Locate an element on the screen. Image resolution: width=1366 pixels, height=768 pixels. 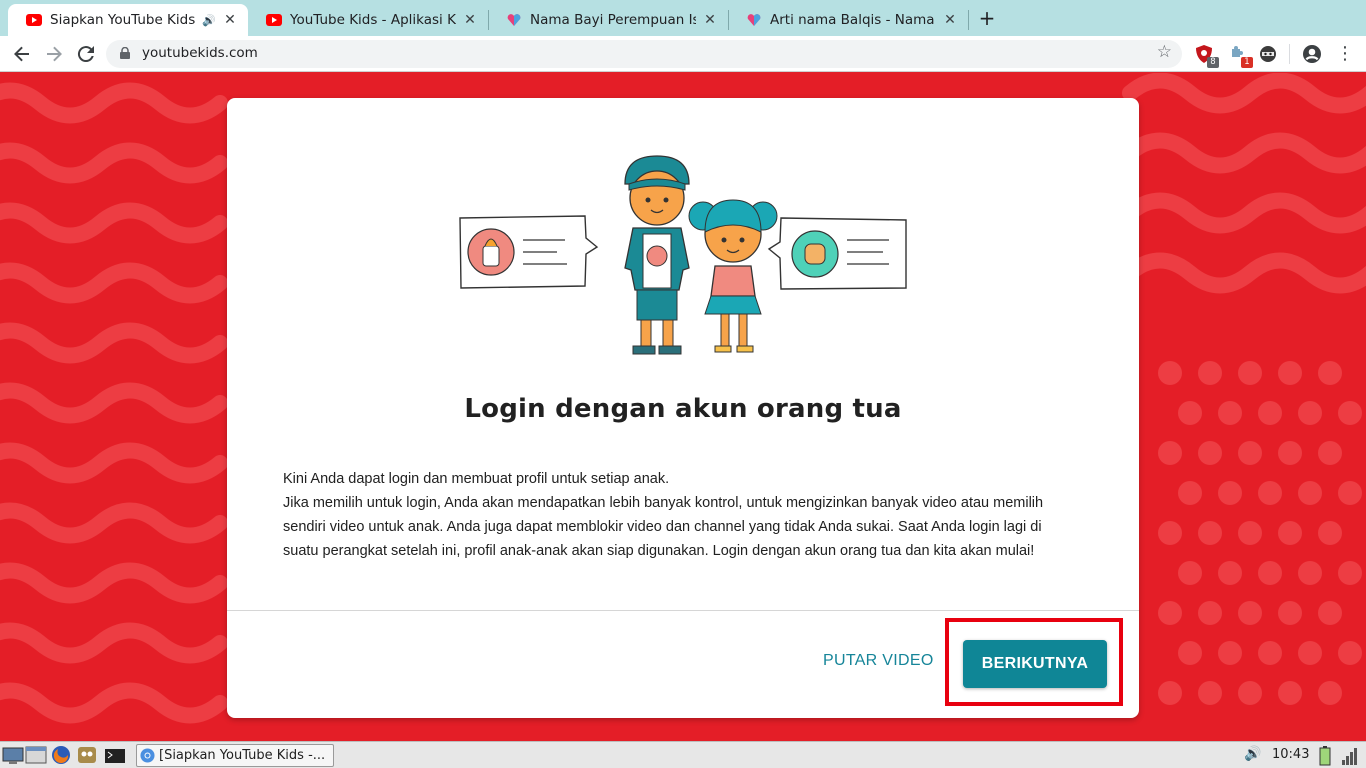
tab-title: YouTube Kids - Aplikasi Kh is located at coordinates (373, 20).